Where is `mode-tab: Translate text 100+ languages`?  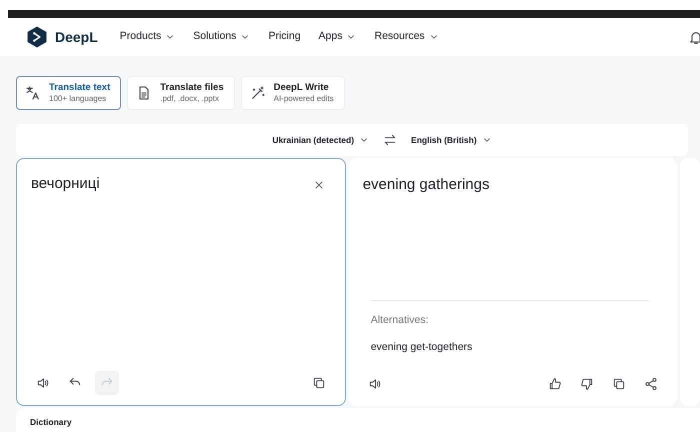 mode-tab: Translate text 100+ languages is located at coordinates (69, 93).